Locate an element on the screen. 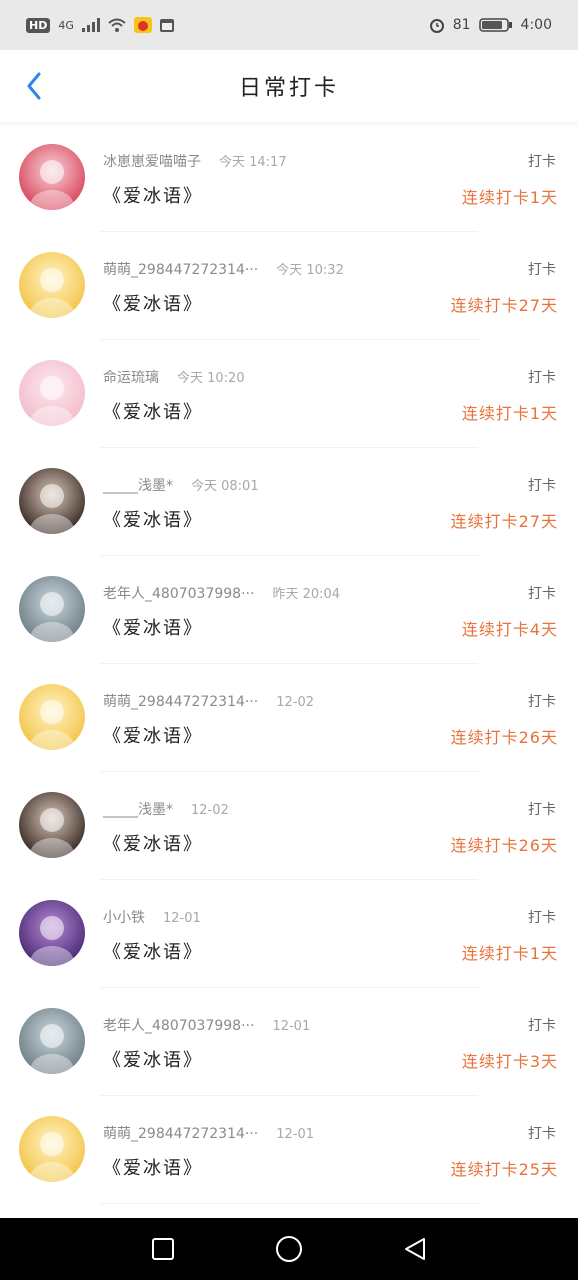 The width and height of the screenshot is (578, 1280). streak-label: 连续打卡4天 is located at coordinates (509, 629).